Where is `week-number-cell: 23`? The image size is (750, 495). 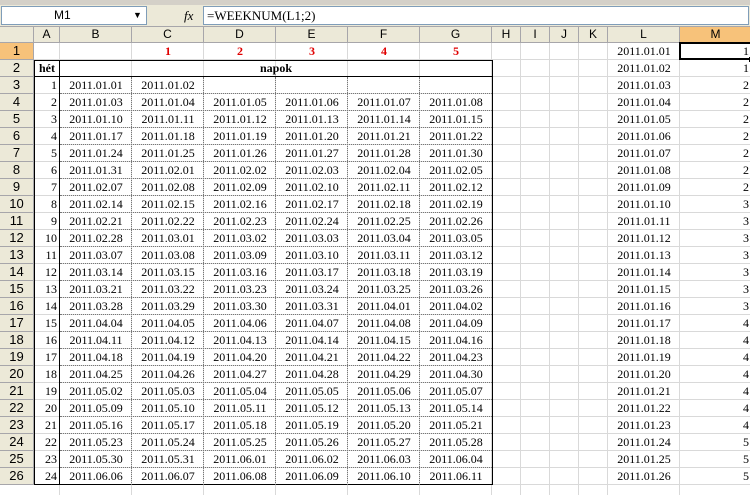
week-number-cell: 23 is located at coordinates (47, 459).